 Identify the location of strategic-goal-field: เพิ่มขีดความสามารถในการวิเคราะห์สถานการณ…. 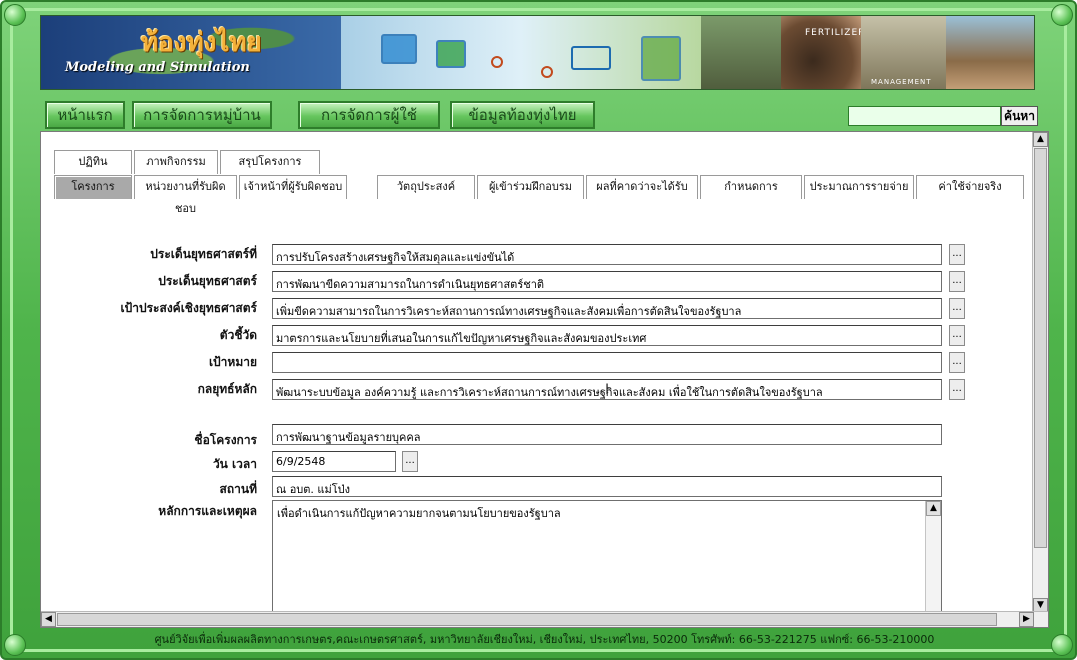
(607, 308).